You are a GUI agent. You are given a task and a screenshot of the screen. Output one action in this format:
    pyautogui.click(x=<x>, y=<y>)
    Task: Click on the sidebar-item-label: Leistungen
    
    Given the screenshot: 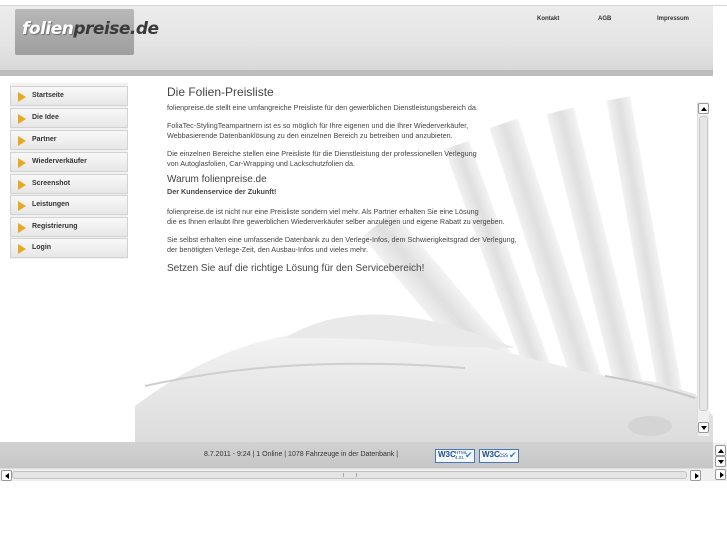 What is the action you would take?
    pyautogui.click(x=51, y=204)
    